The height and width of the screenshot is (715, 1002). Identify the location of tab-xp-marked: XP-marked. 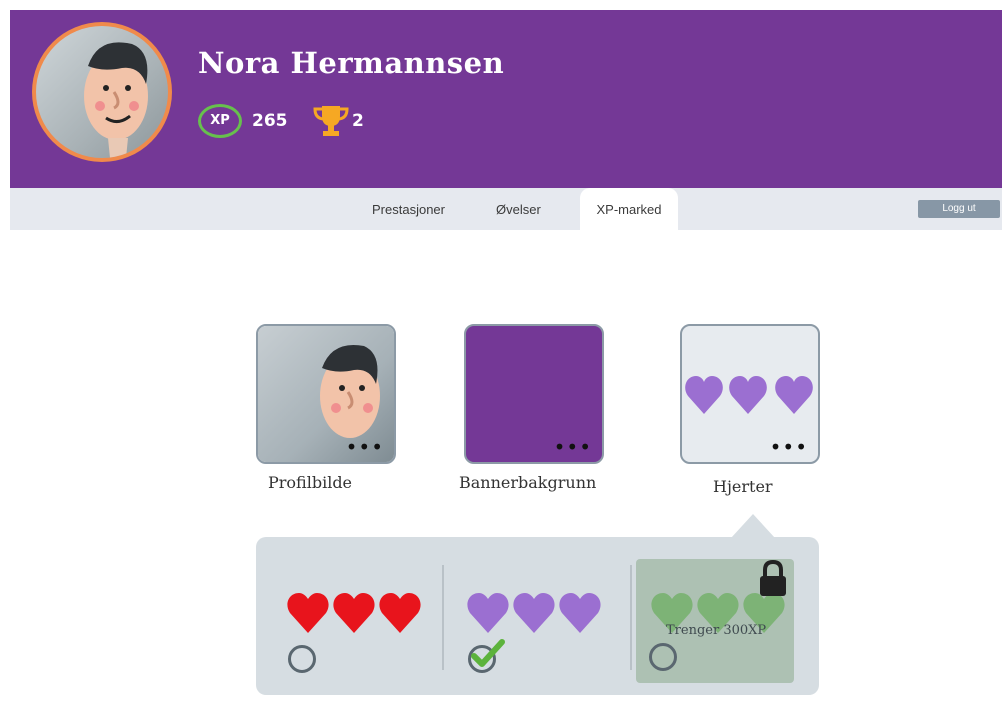
(629, 209).